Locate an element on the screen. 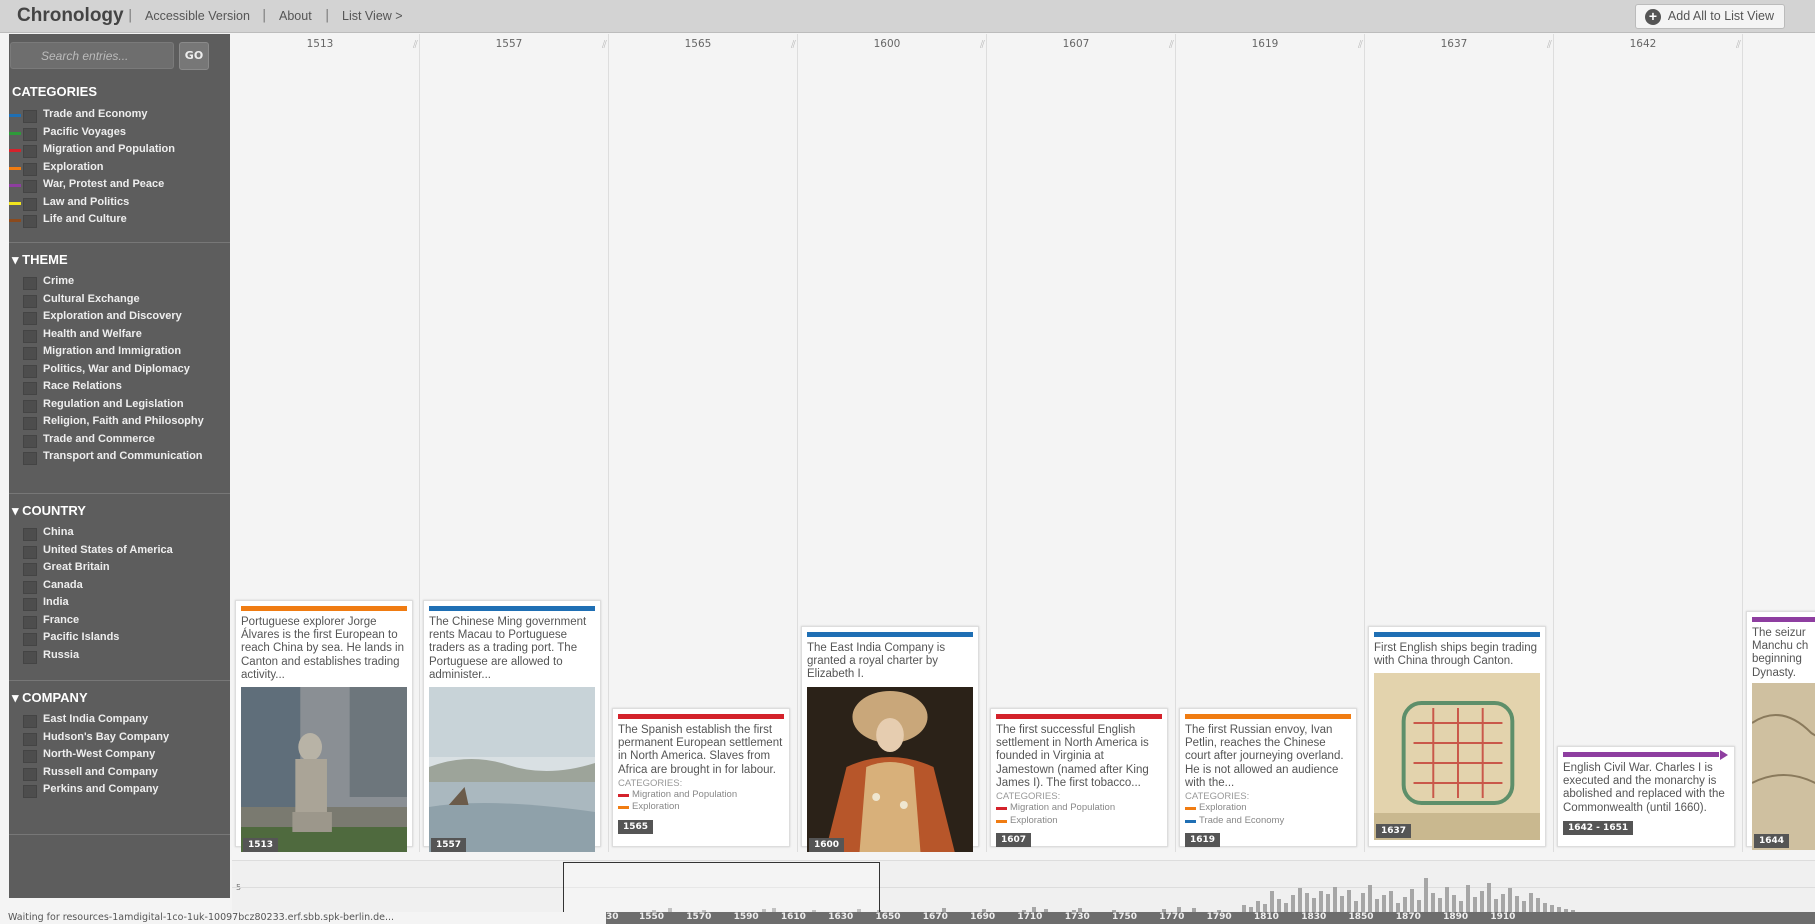 The height and width of the screenshot is (924, 1815). entry-image-macau: 1557 is located at coordinates (512, 769).